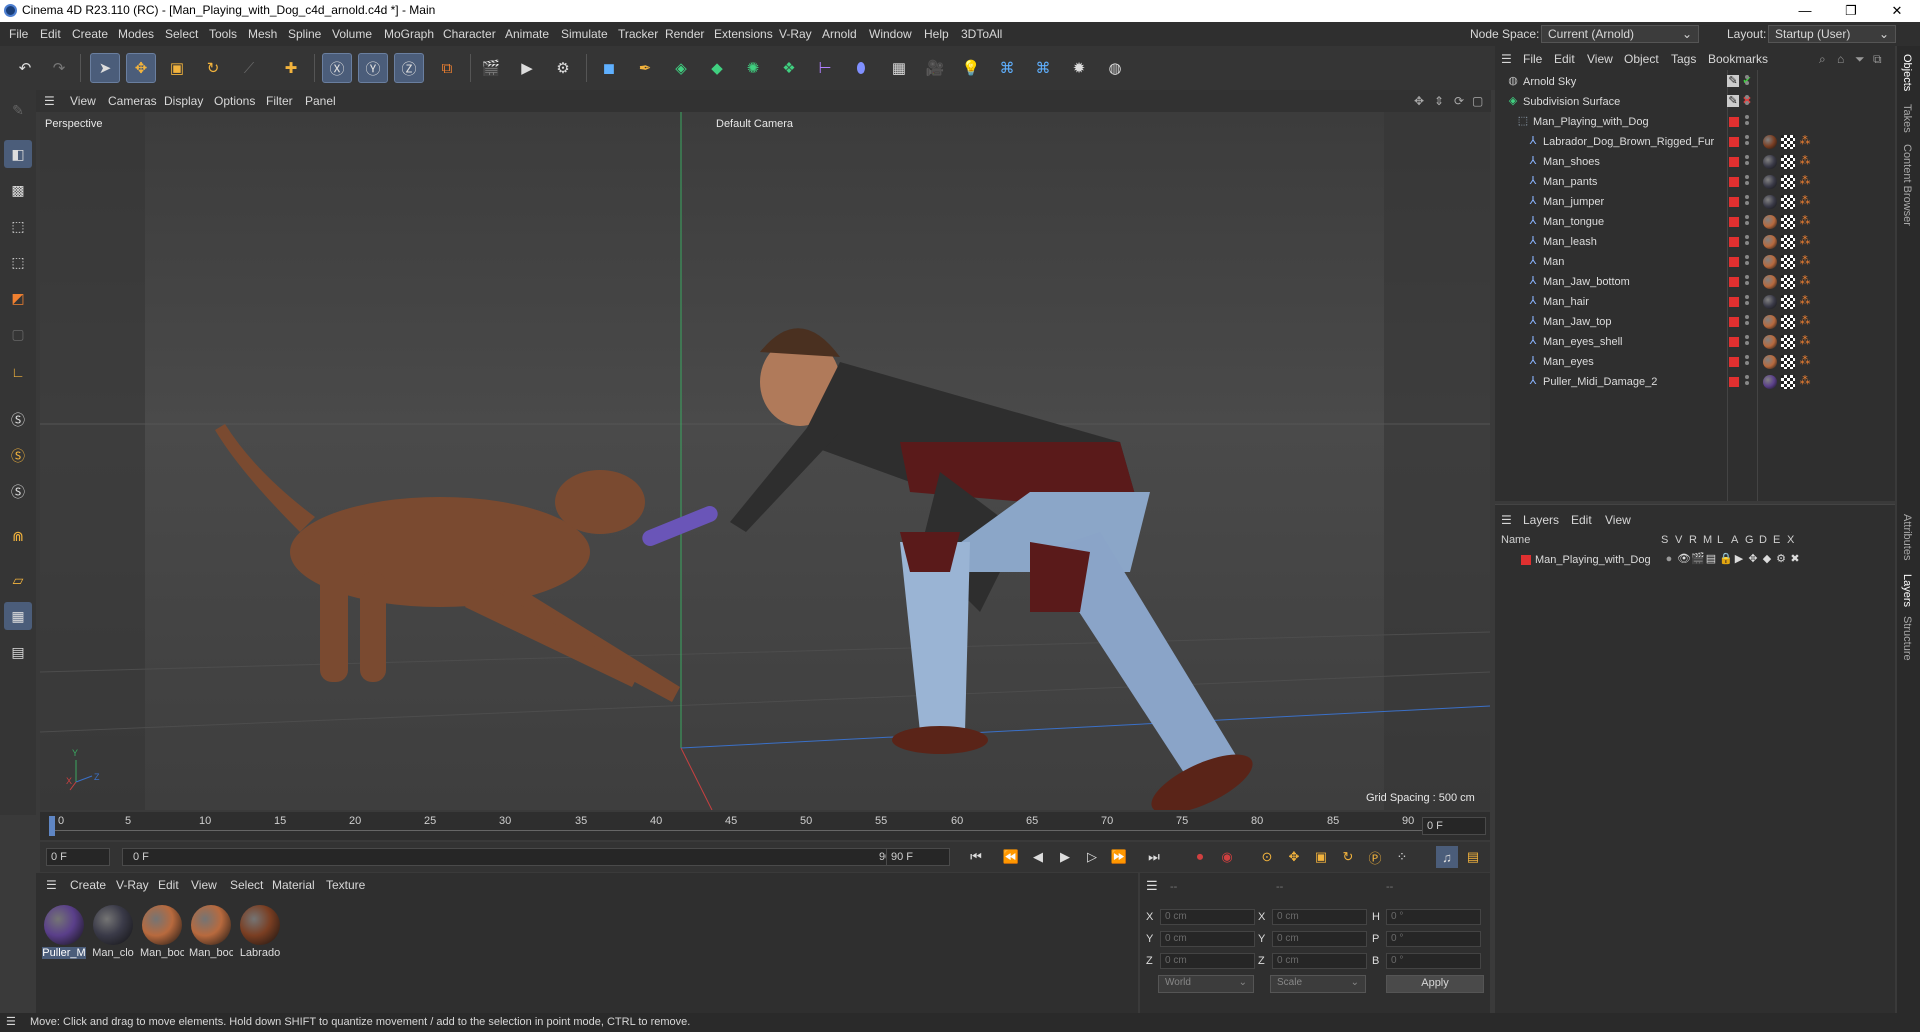  What do you see at coordinates (1007, 68) in the screenshot?
I see `python-icon: ⌘` at bounding box center [1007, 68].